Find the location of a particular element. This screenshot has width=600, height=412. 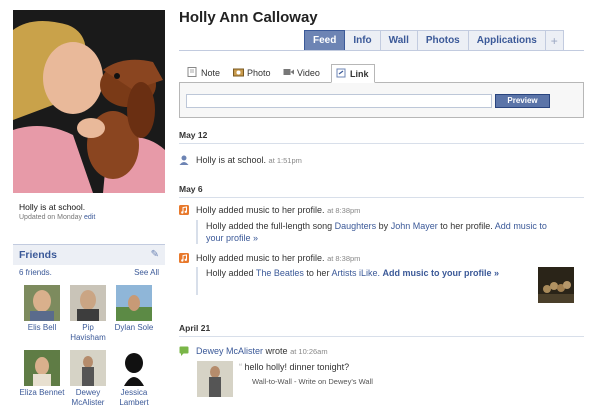

link-icon is located at coordinates (341, 72).